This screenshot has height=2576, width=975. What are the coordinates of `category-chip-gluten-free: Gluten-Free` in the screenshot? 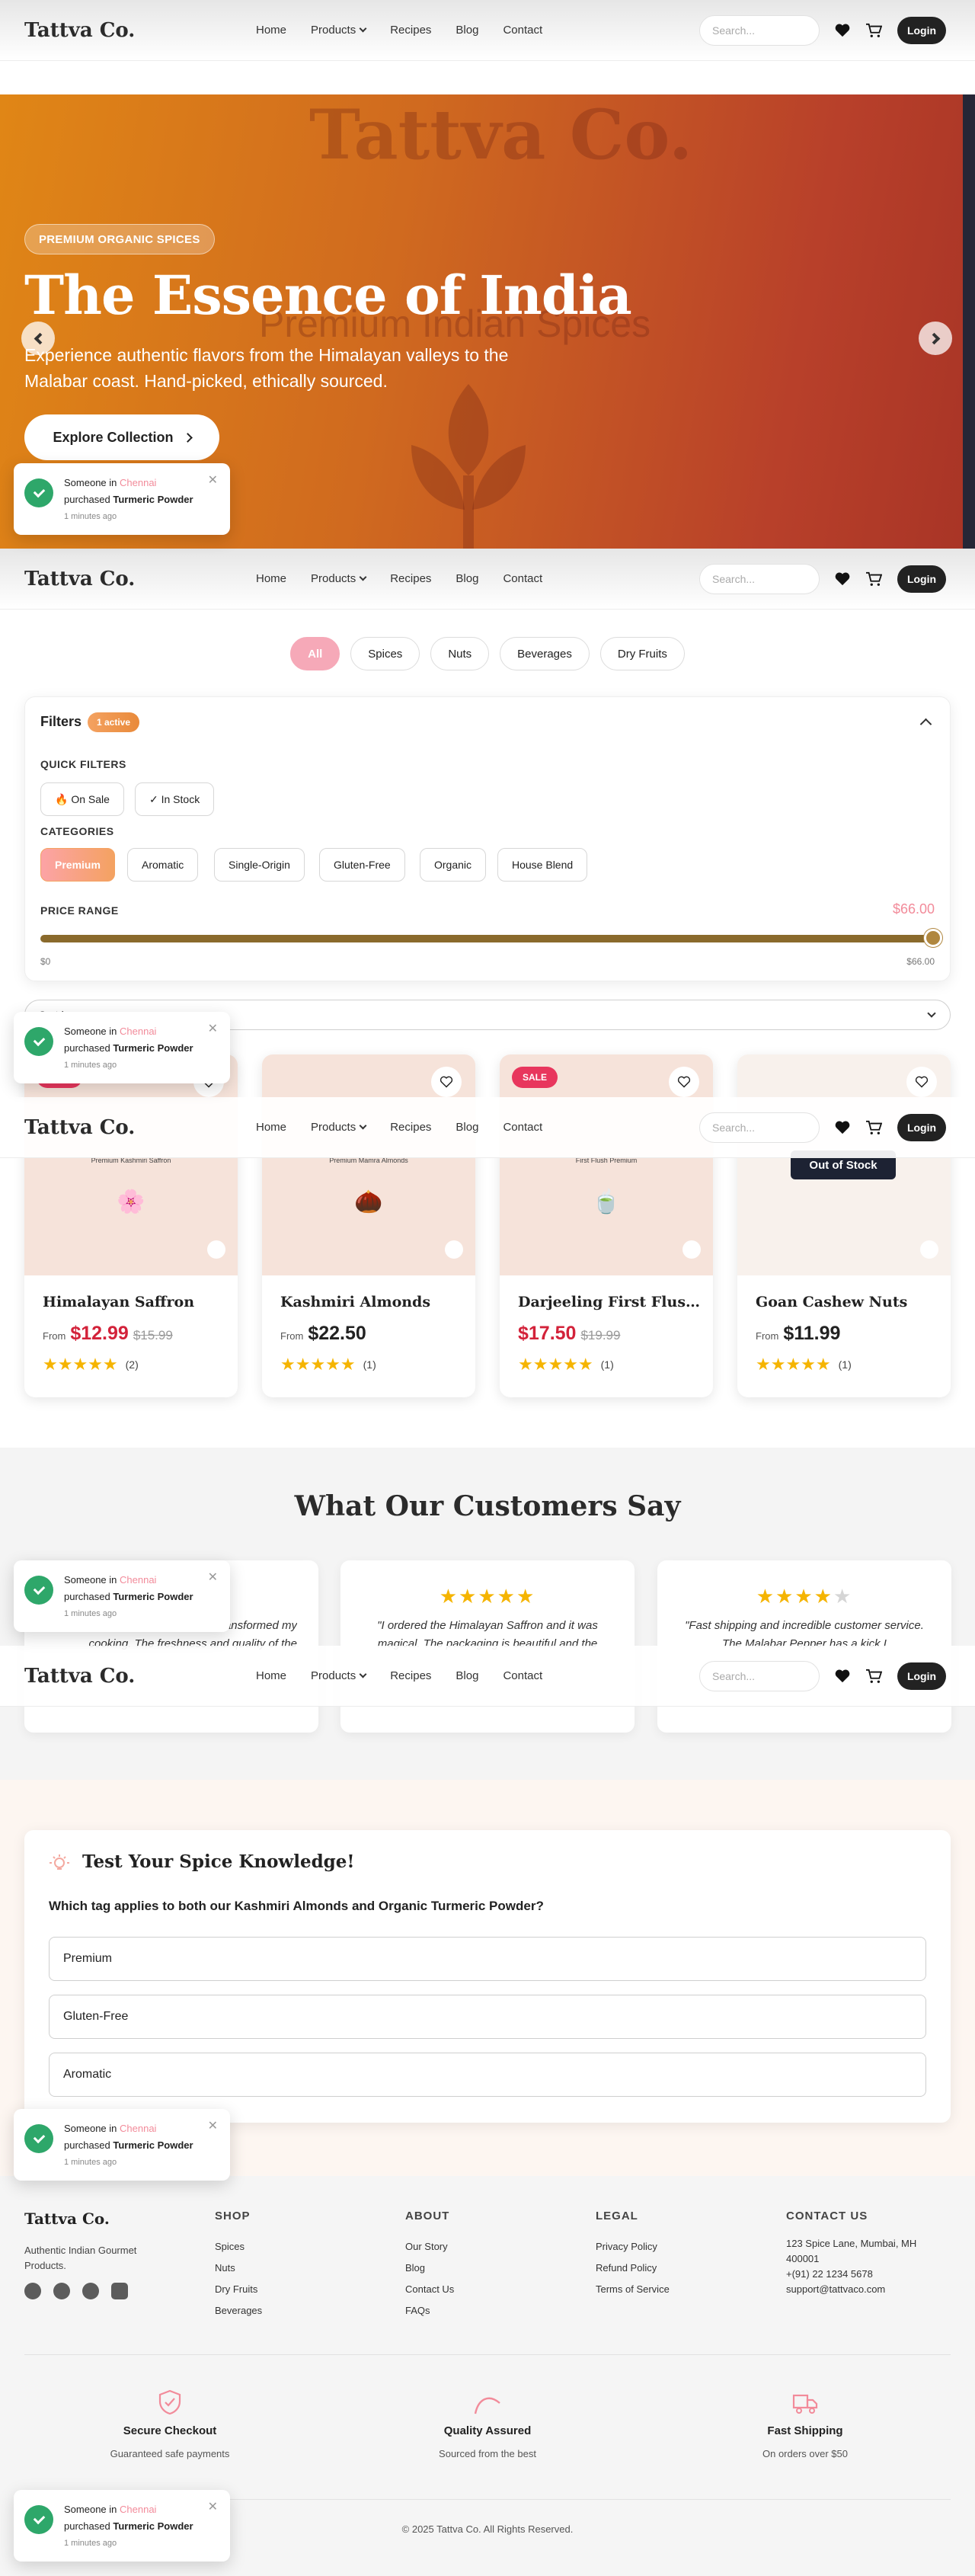 It's located at (362, 865).